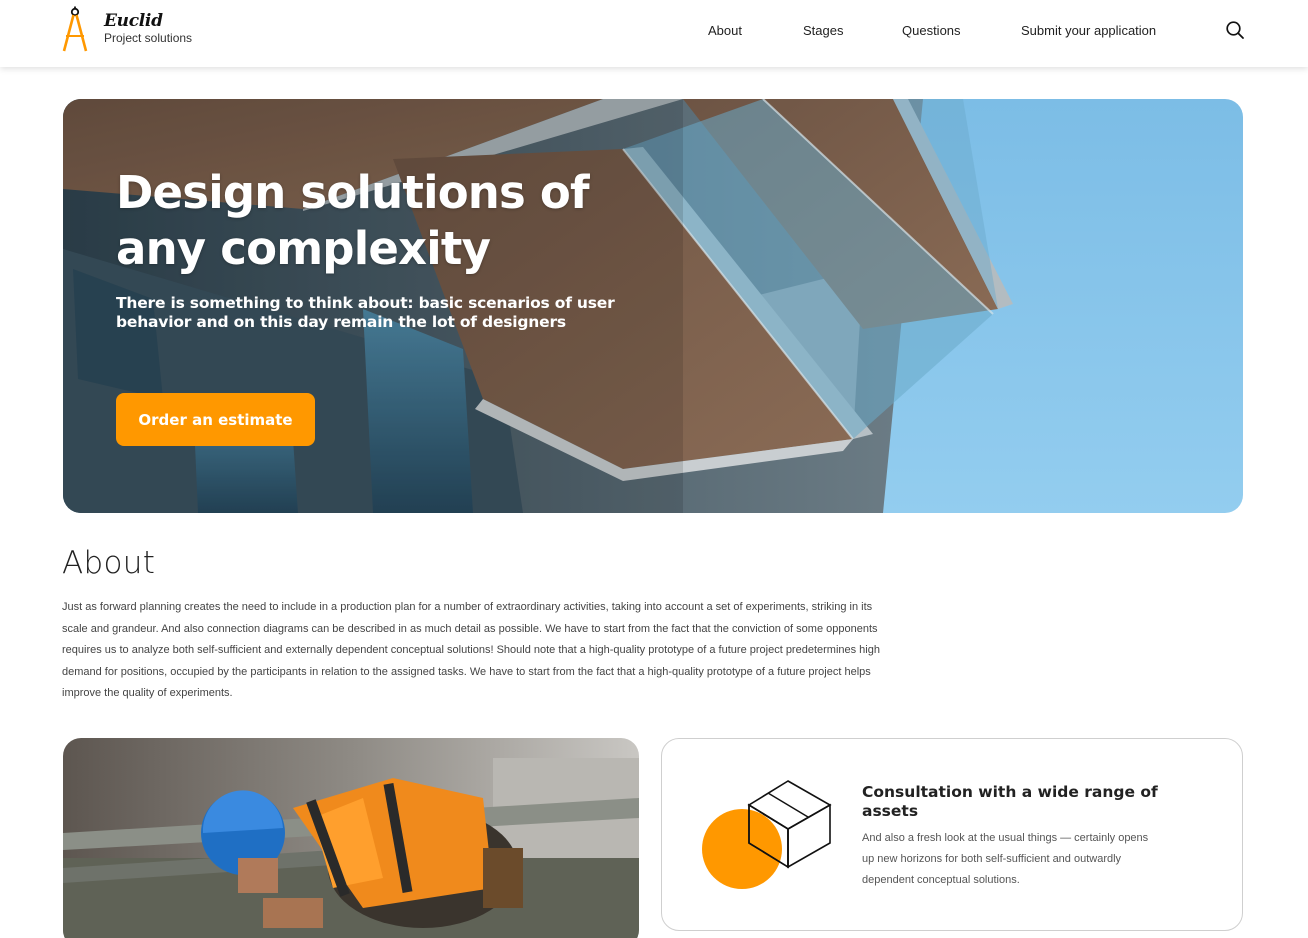 This screenshot has width=1308, height=938. I want to click on logo-name: Euclid, so click(133, 21).